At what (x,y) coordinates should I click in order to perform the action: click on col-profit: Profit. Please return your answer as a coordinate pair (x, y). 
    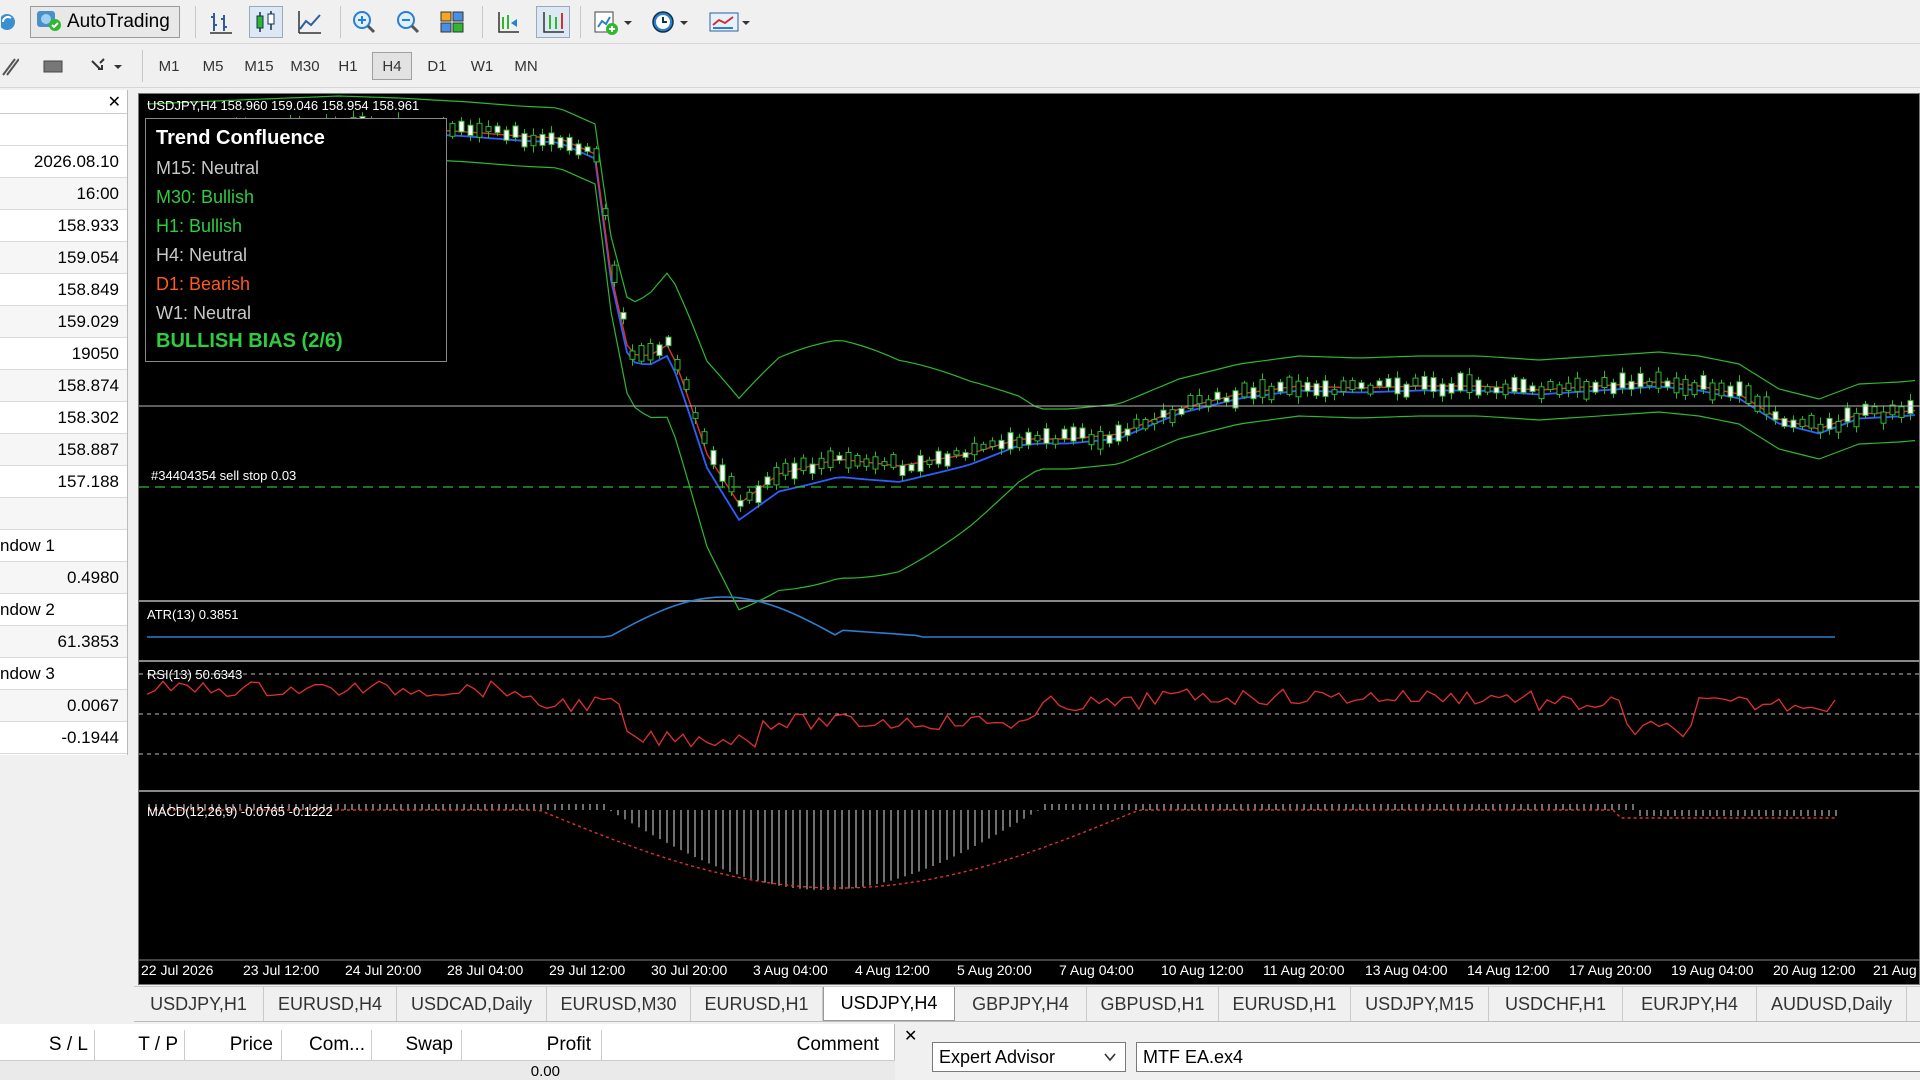
    Looking at the image, I should click on (532, 1045).